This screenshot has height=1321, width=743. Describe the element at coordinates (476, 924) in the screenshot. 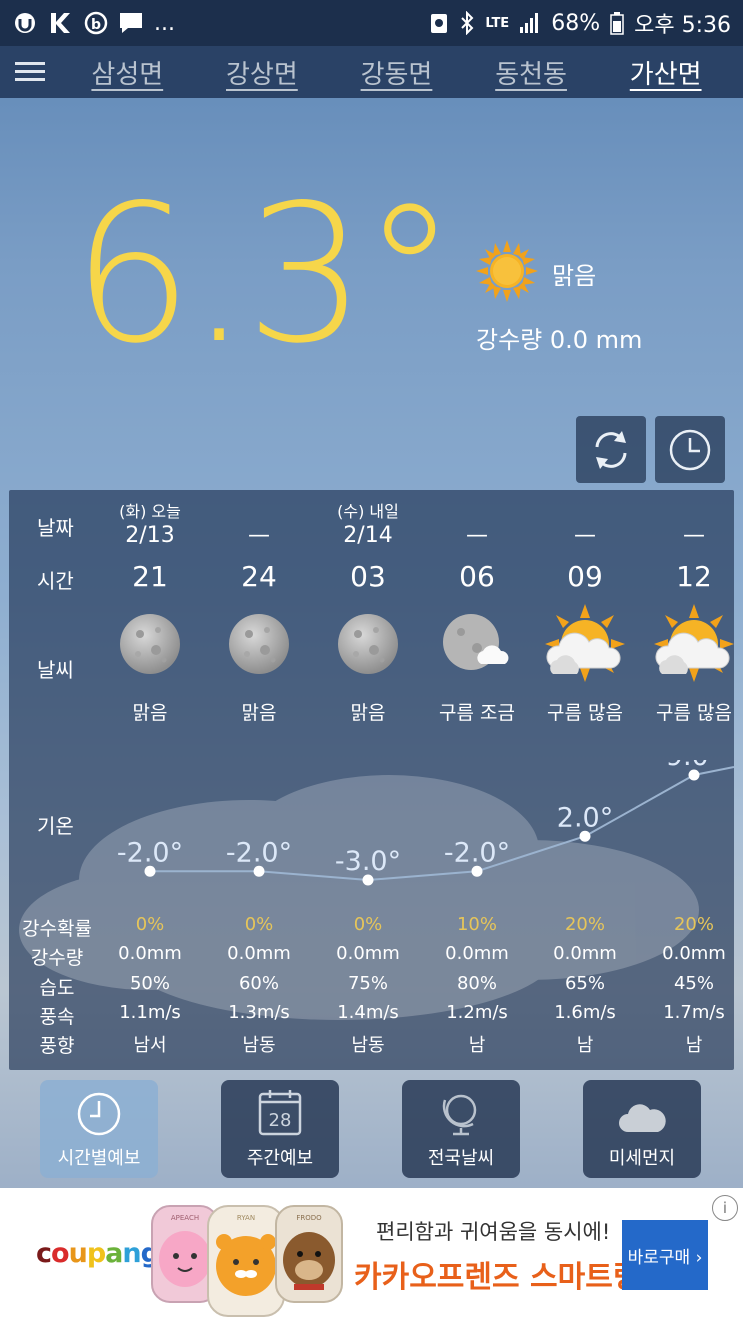

I see `forecast-precip-probability: 10%` at that location.